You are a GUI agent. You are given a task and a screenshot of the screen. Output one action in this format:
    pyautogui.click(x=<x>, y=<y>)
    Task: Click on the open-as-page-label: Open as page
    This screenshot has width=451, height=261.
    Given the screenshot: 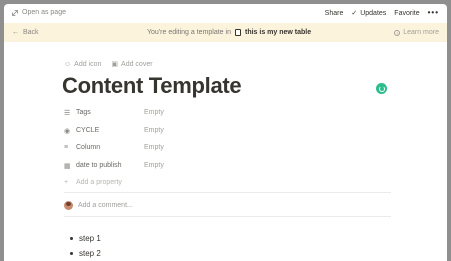 What is the action you would take?
    pyautogui.click(x=44, y=12)
    